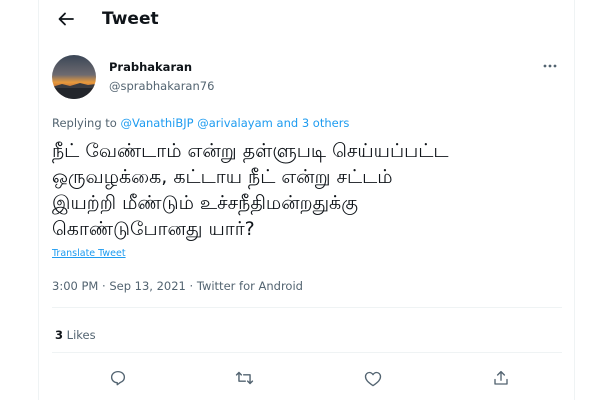 This screenshot has width=600, height=400. I want to click on more-options-button, so click(550, 66).